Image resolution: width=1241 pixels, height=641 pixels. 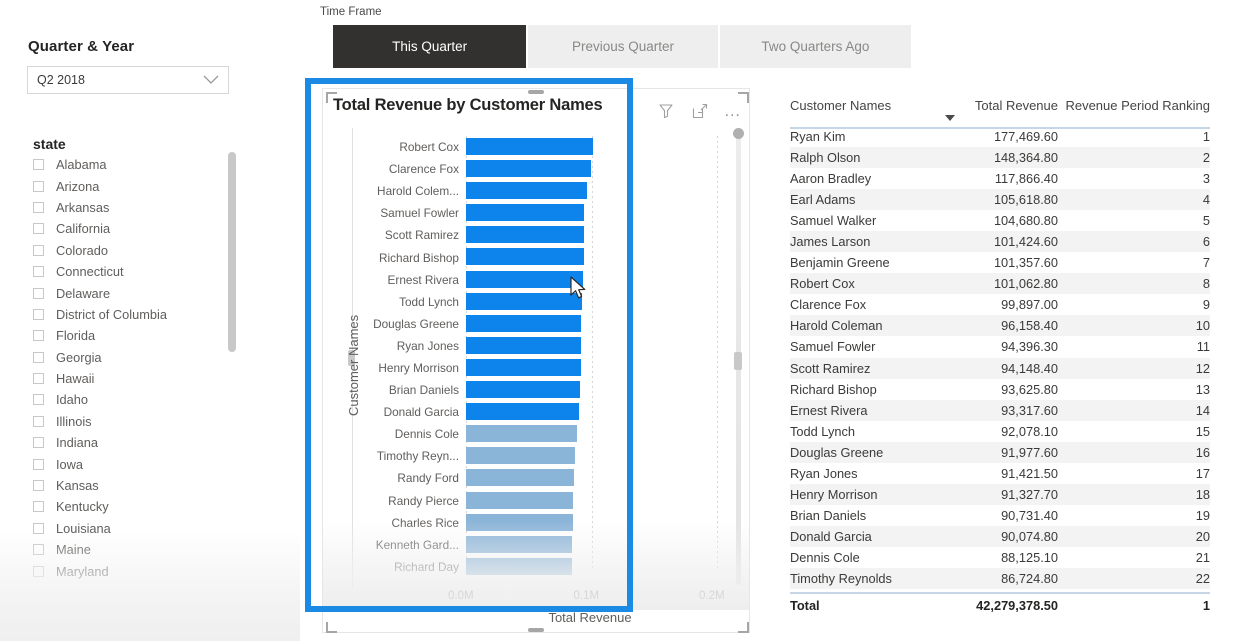 I want to click on bar-chart-row: Richard Day, so click(x=542, y=567).